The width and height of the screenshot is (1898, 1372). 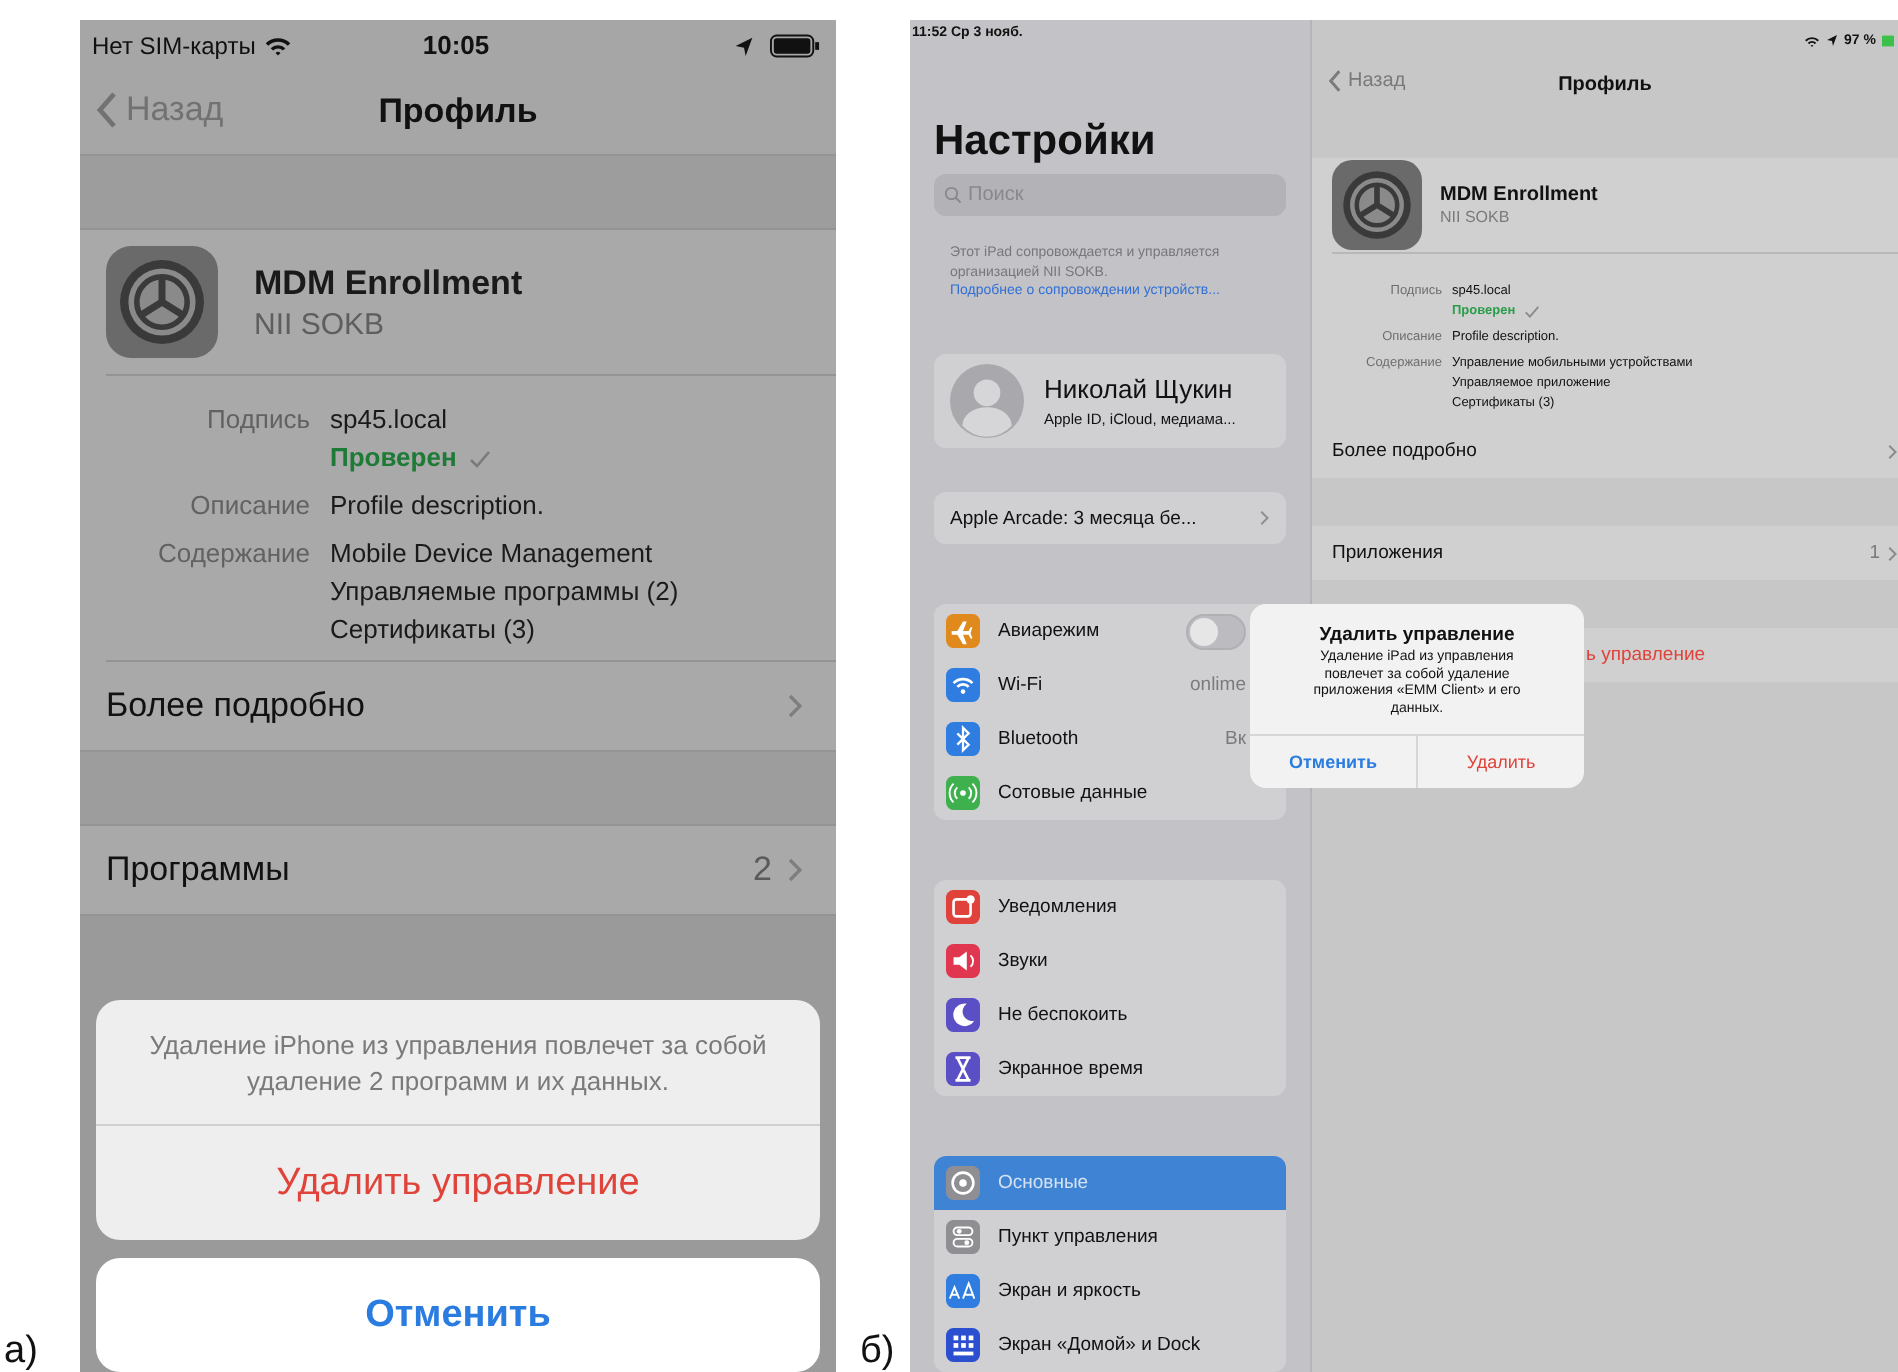 I want to click on action-sheet-message: Удаление iPhone из управления повлечет за собой удаление 2 программ и их данных., so click(x=458, y=1063).